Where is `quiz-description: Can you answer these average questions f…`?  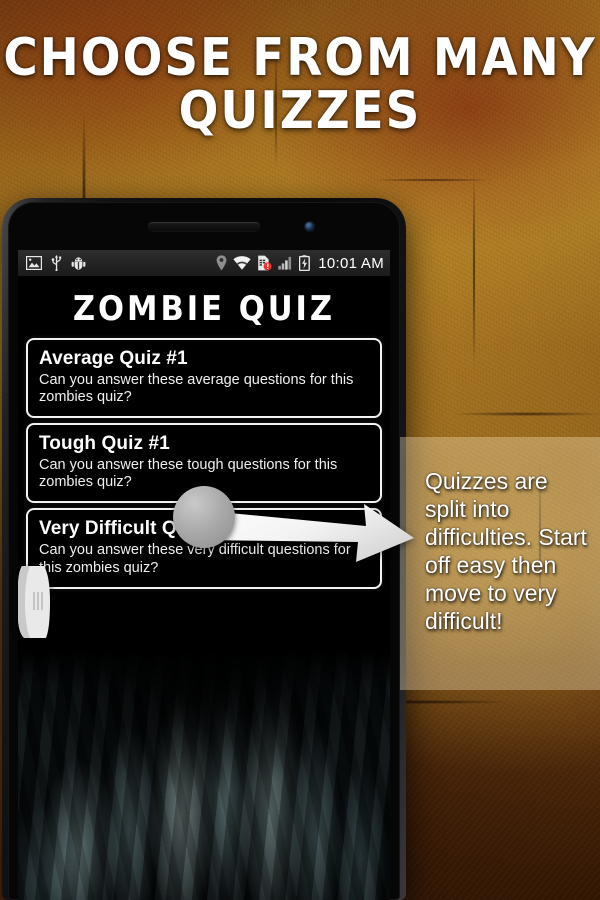 quiz-description: Can you answer these average questions f… is located at coordinates (196, 389).